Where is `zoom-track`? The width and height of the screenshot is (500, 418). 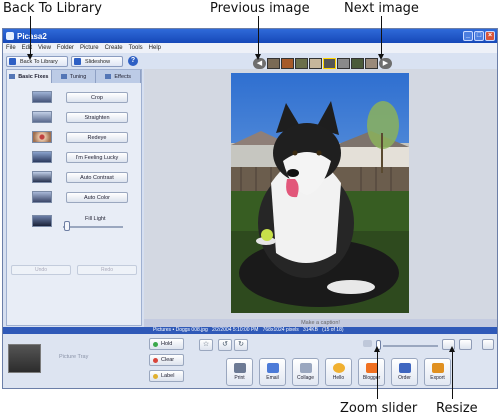
zoom-track is located at coordinates (410, 346).